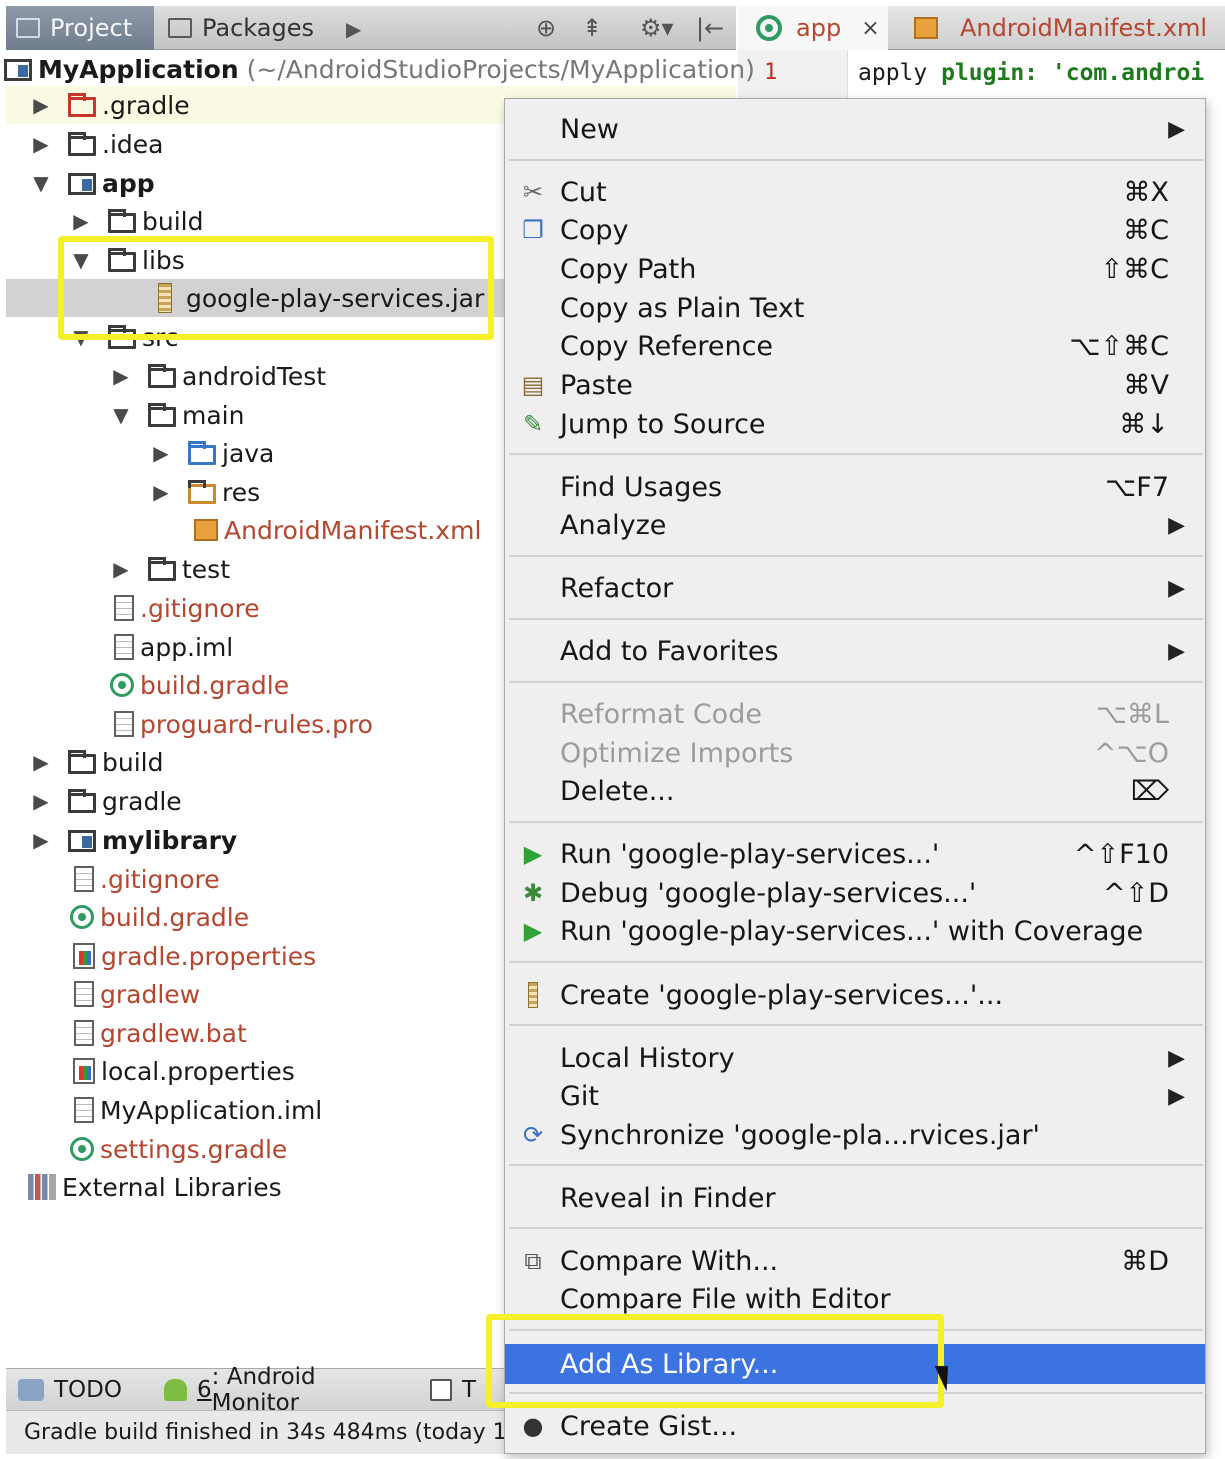  I want to click on menu-item-analyze: Analyze ▶, so click(855, 525).